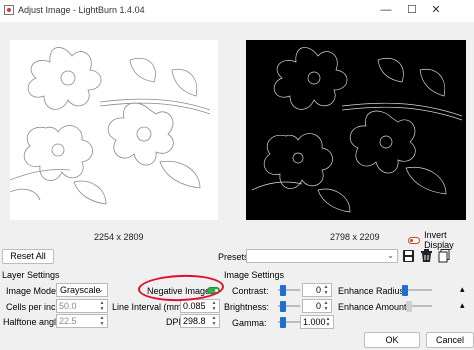 Image resolution: width=474 pixels, height=350 pixels. What do you see at coordinates (450, 340) in the screenshot?
I see `cancel-button: Cancel` at bounding box center [450, 340].